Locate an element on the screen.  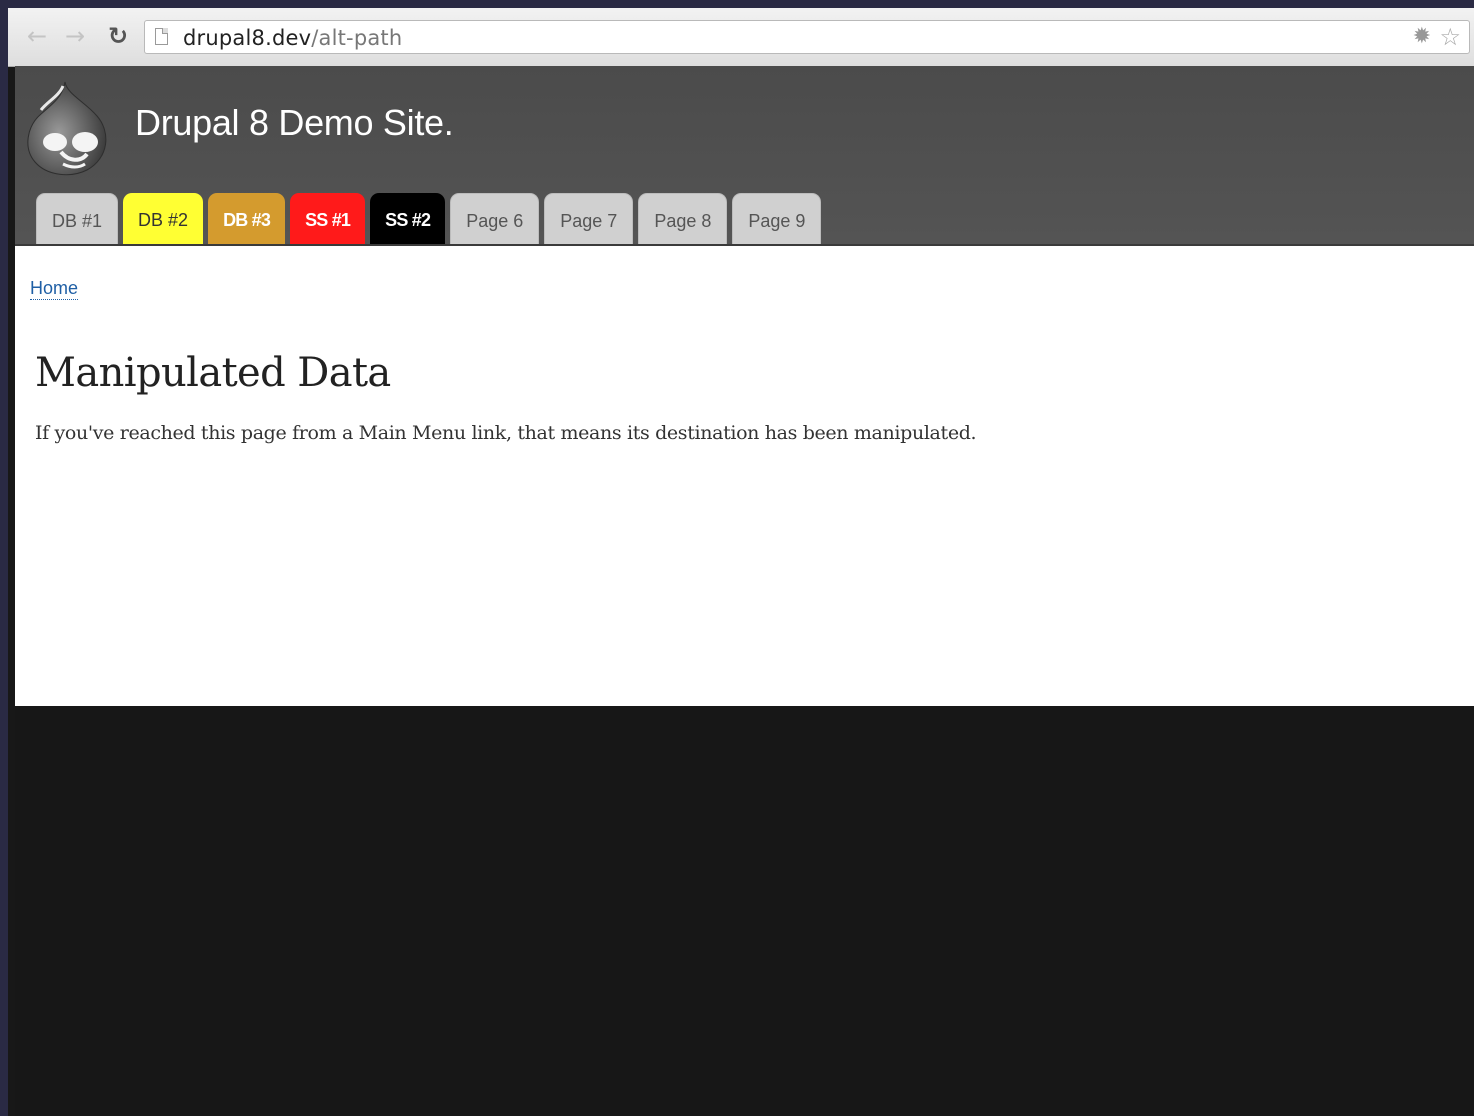
bookmark-star-icon: ☆ is located at coordinates (1450, 37).